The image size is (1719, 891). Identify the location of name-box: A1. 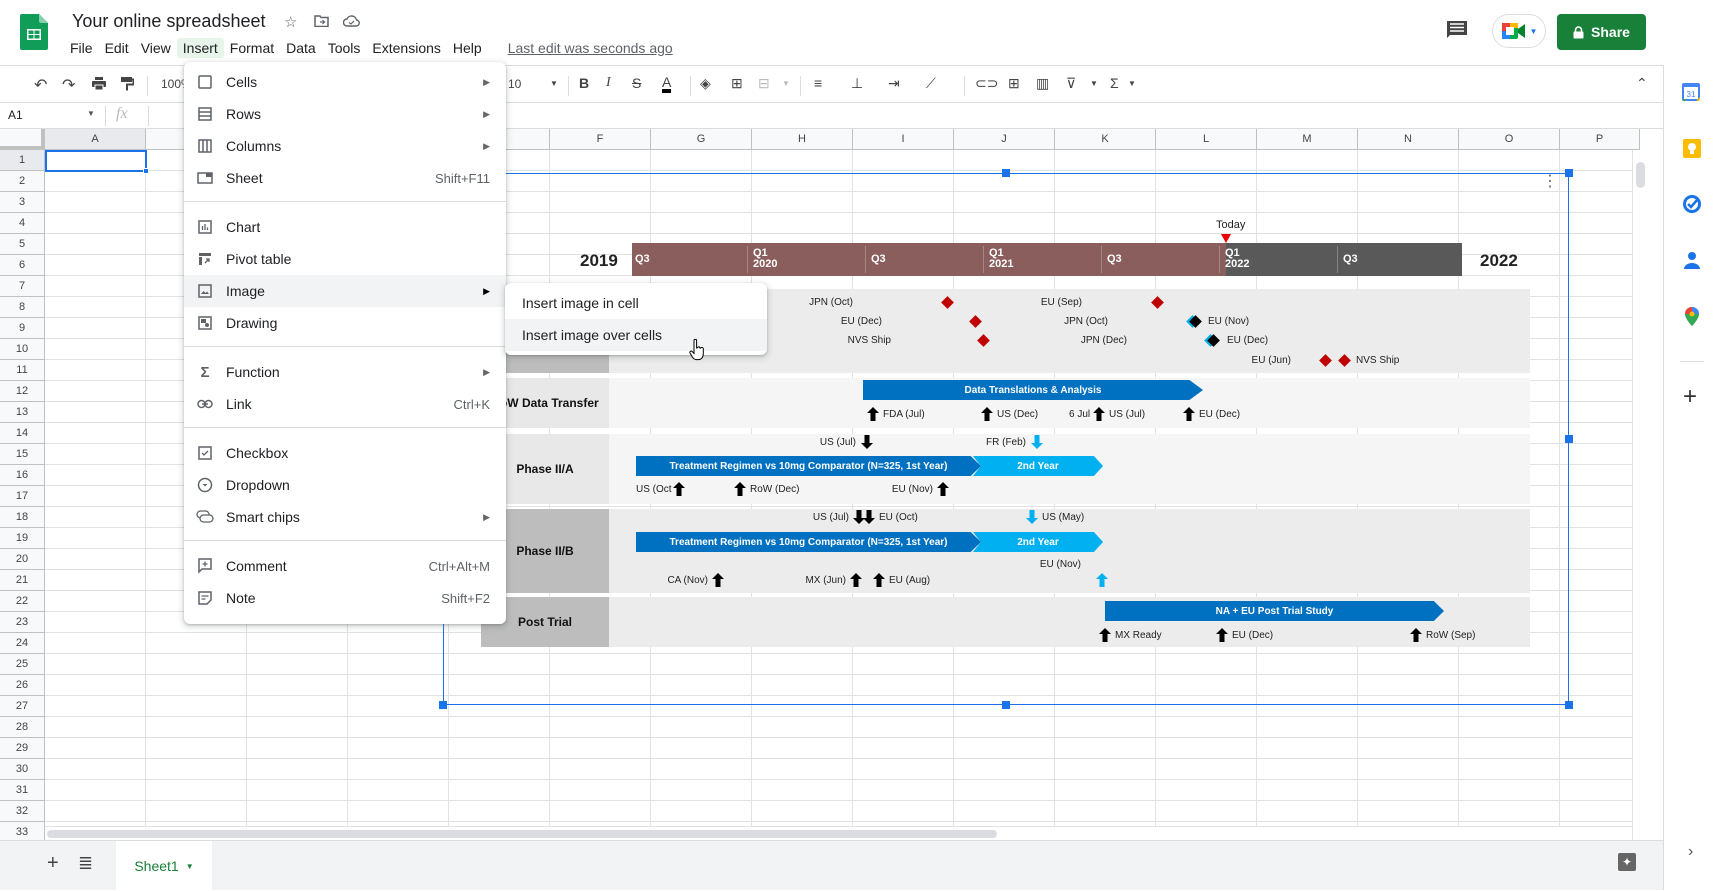
(15, 115).